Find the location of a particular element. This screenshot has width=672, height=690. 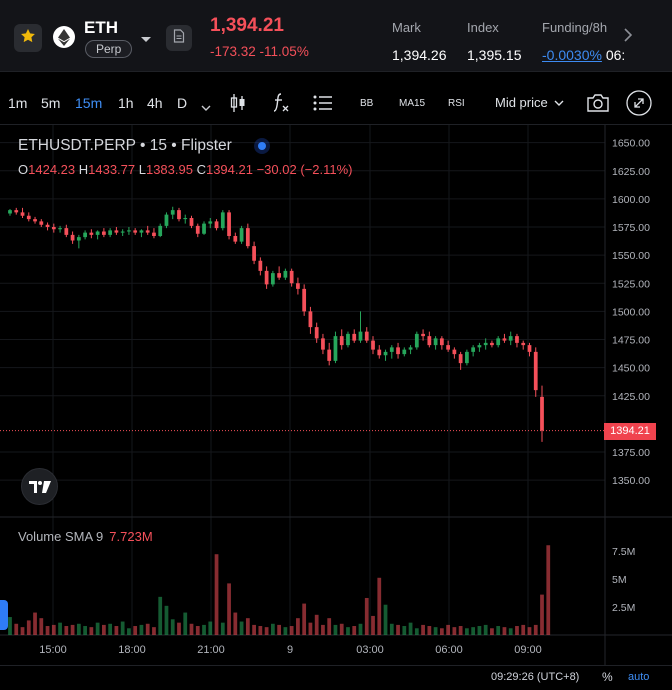

clock-time: 09:29:26 (UTC+8) is located at coordinates (535, 677).